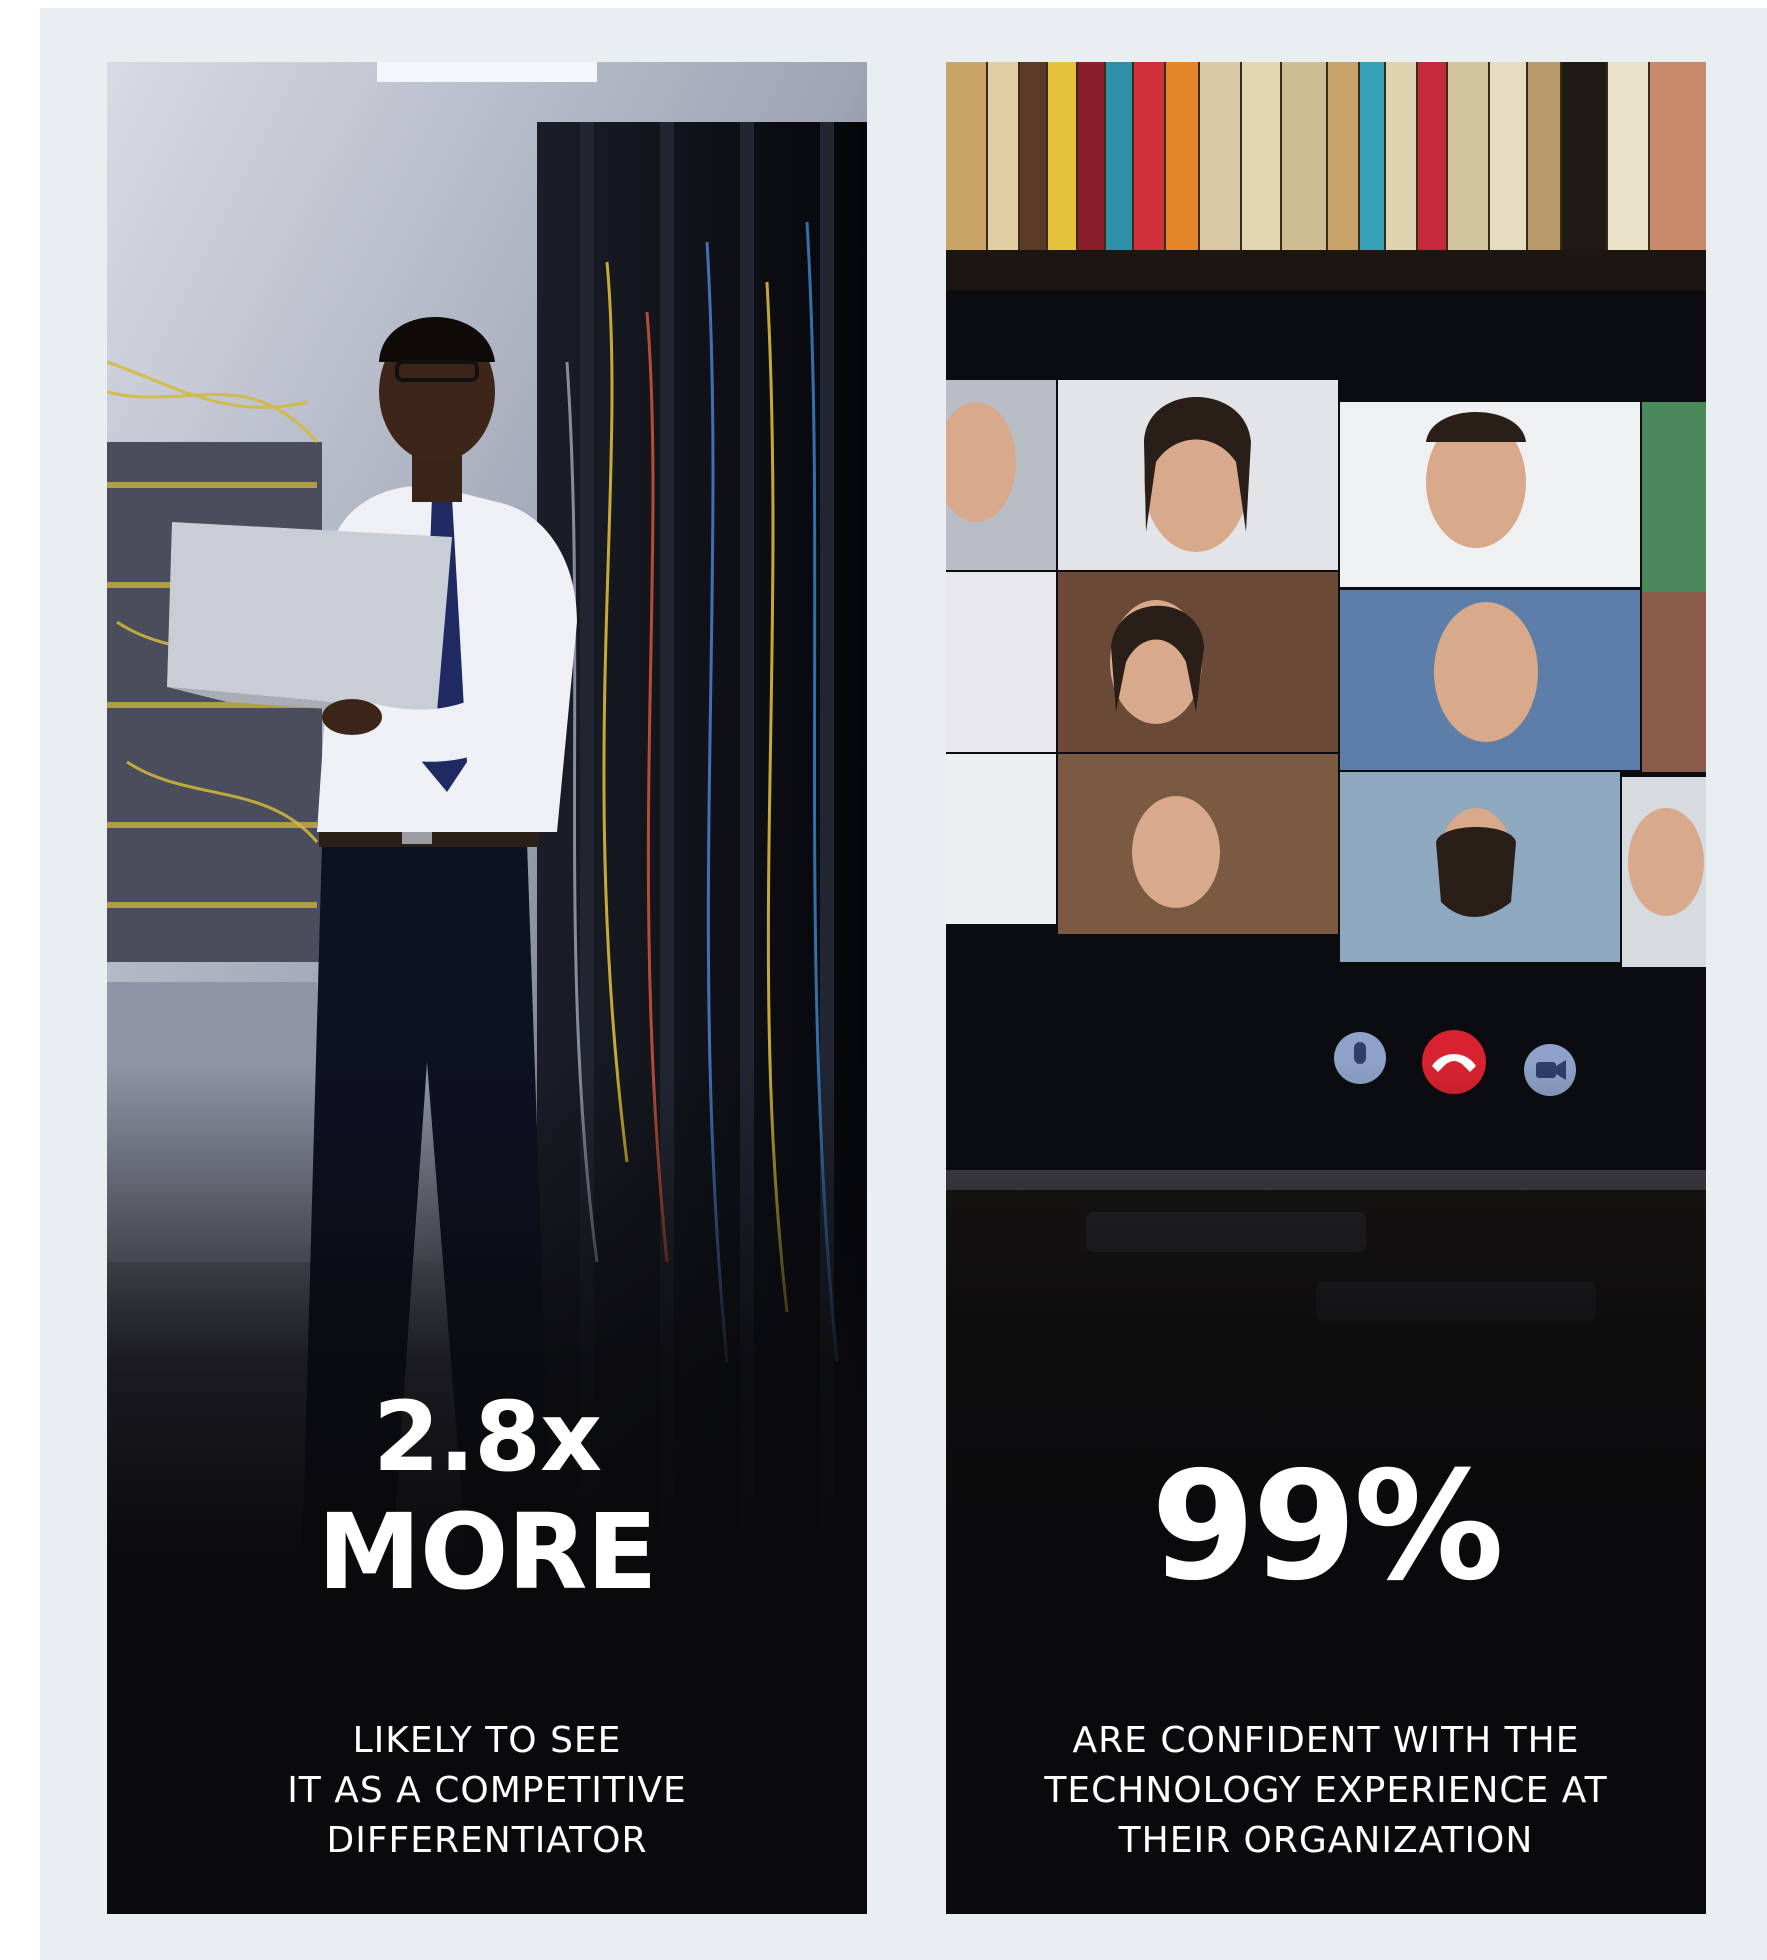  I want to click on caption-line: ARE CONFIDENT WITH THE, so click(1326, 1740).